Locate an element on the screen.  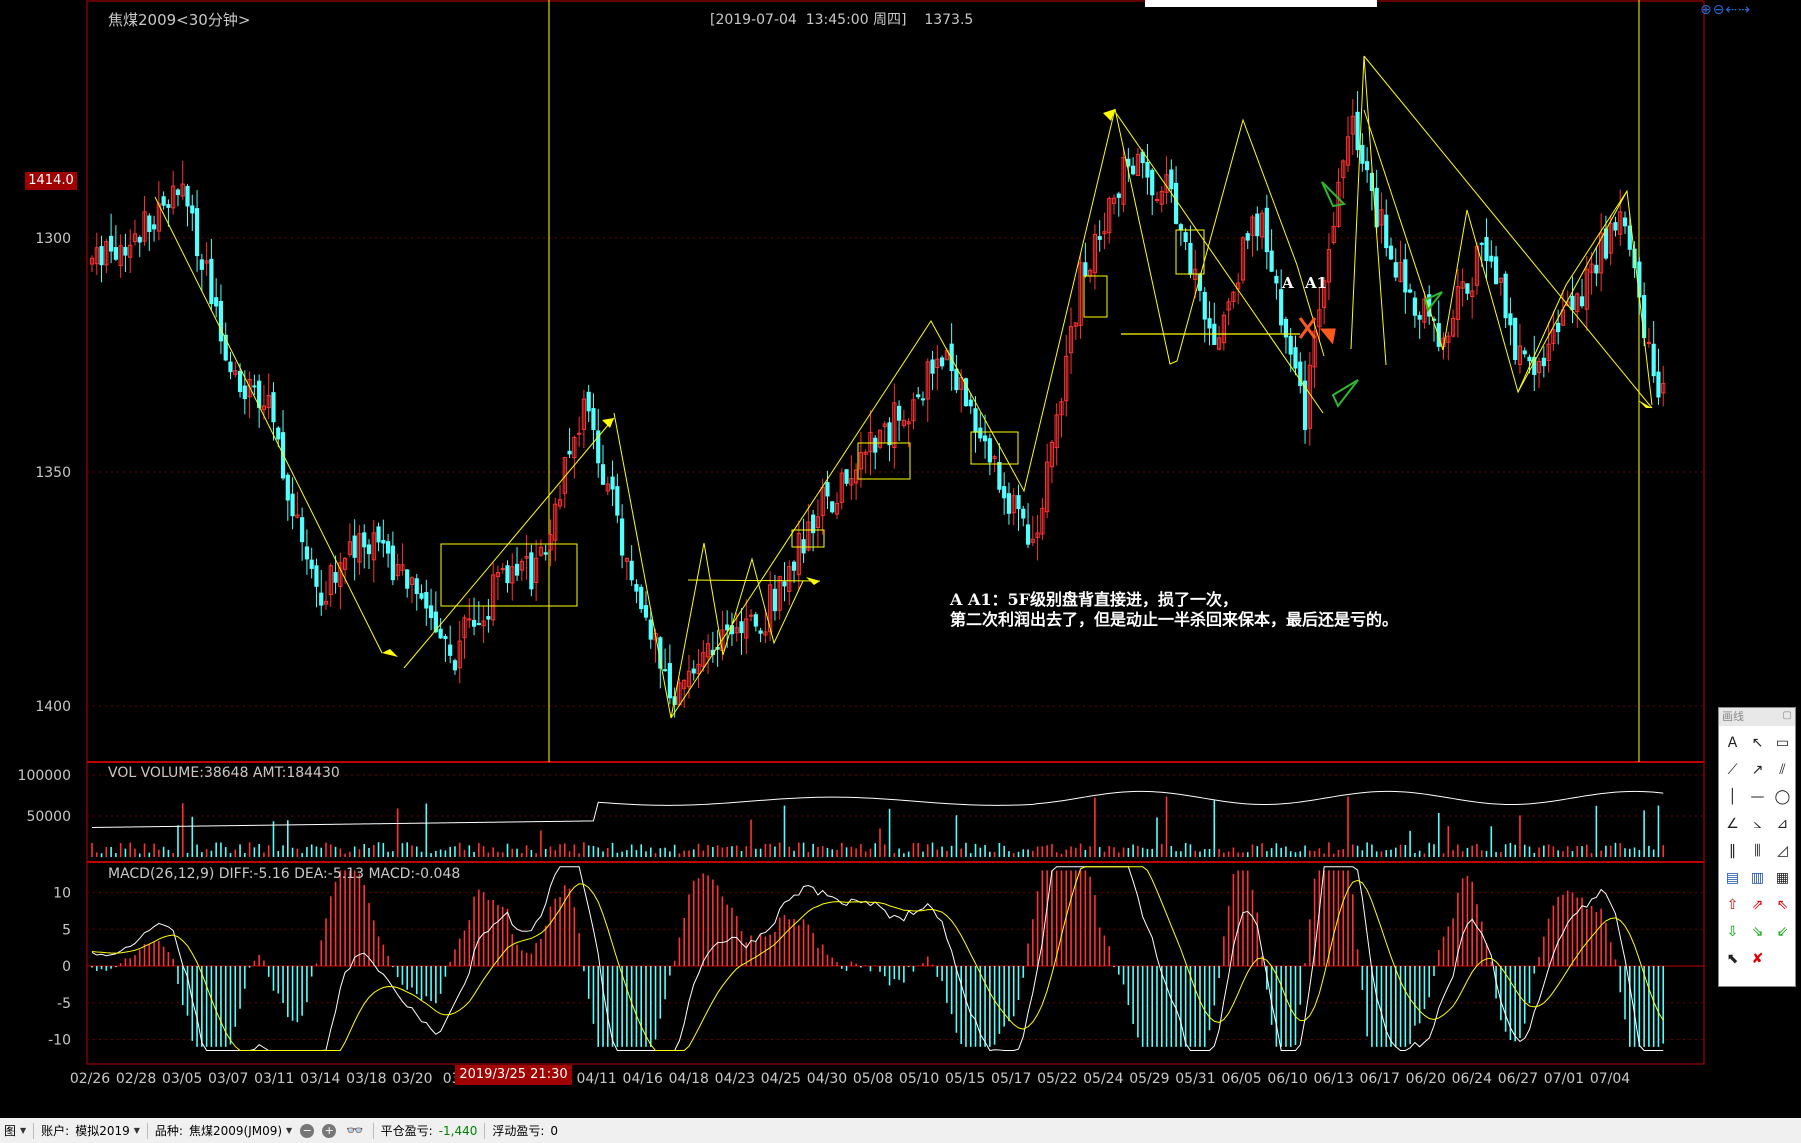
fan-icon: ⊿ is located at coordinates (1782, 823).